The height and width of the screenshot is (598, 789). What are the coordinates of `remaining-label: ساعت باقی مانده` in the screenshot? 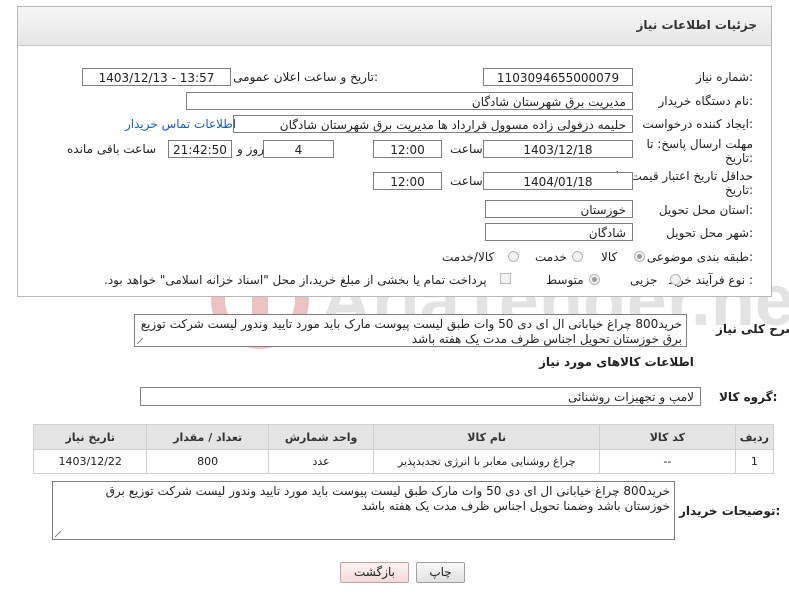 It's located at (112, 149).